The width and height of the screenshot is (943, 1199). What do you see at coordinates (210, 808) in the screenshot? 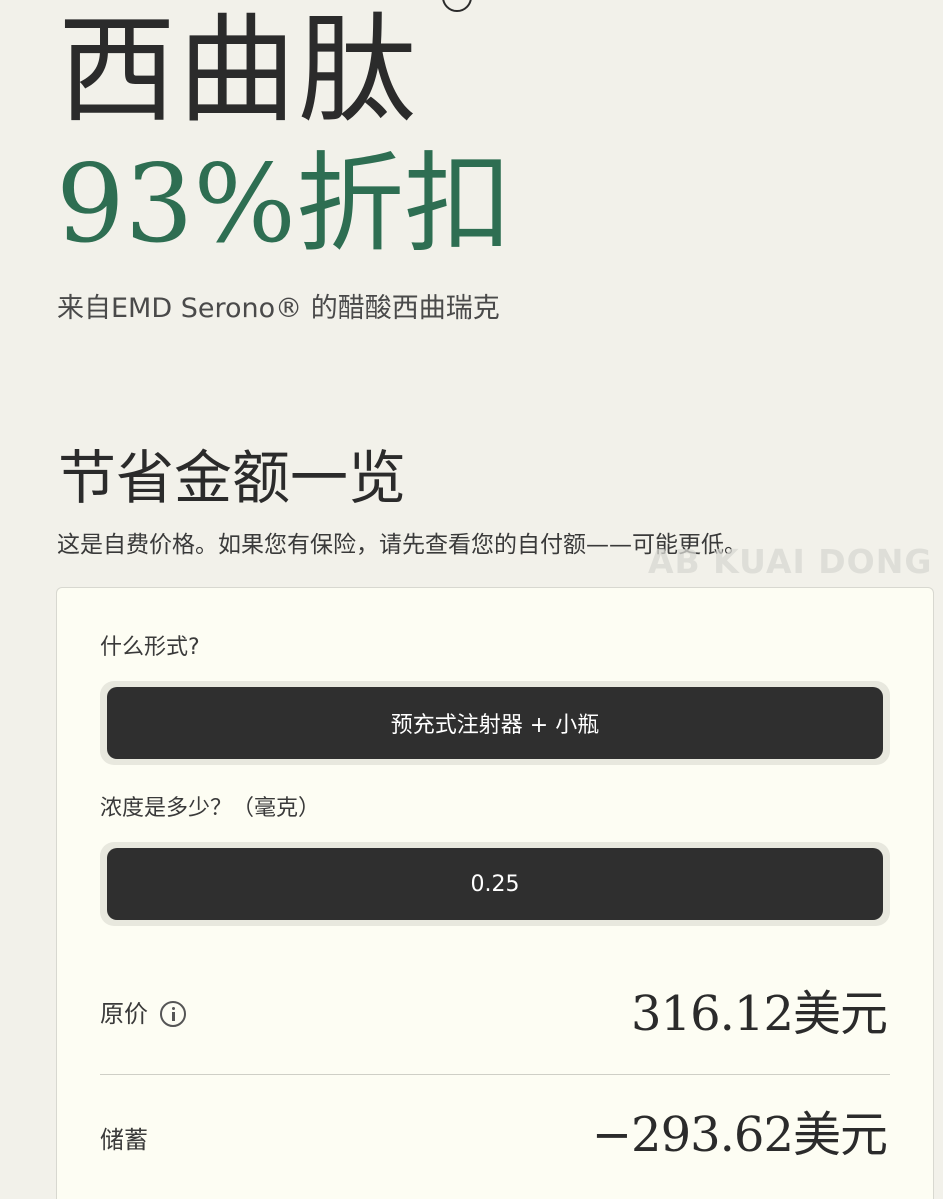
I see `dose-label: 浓度是多少？（毫克）` at bounding box center [210, 808].